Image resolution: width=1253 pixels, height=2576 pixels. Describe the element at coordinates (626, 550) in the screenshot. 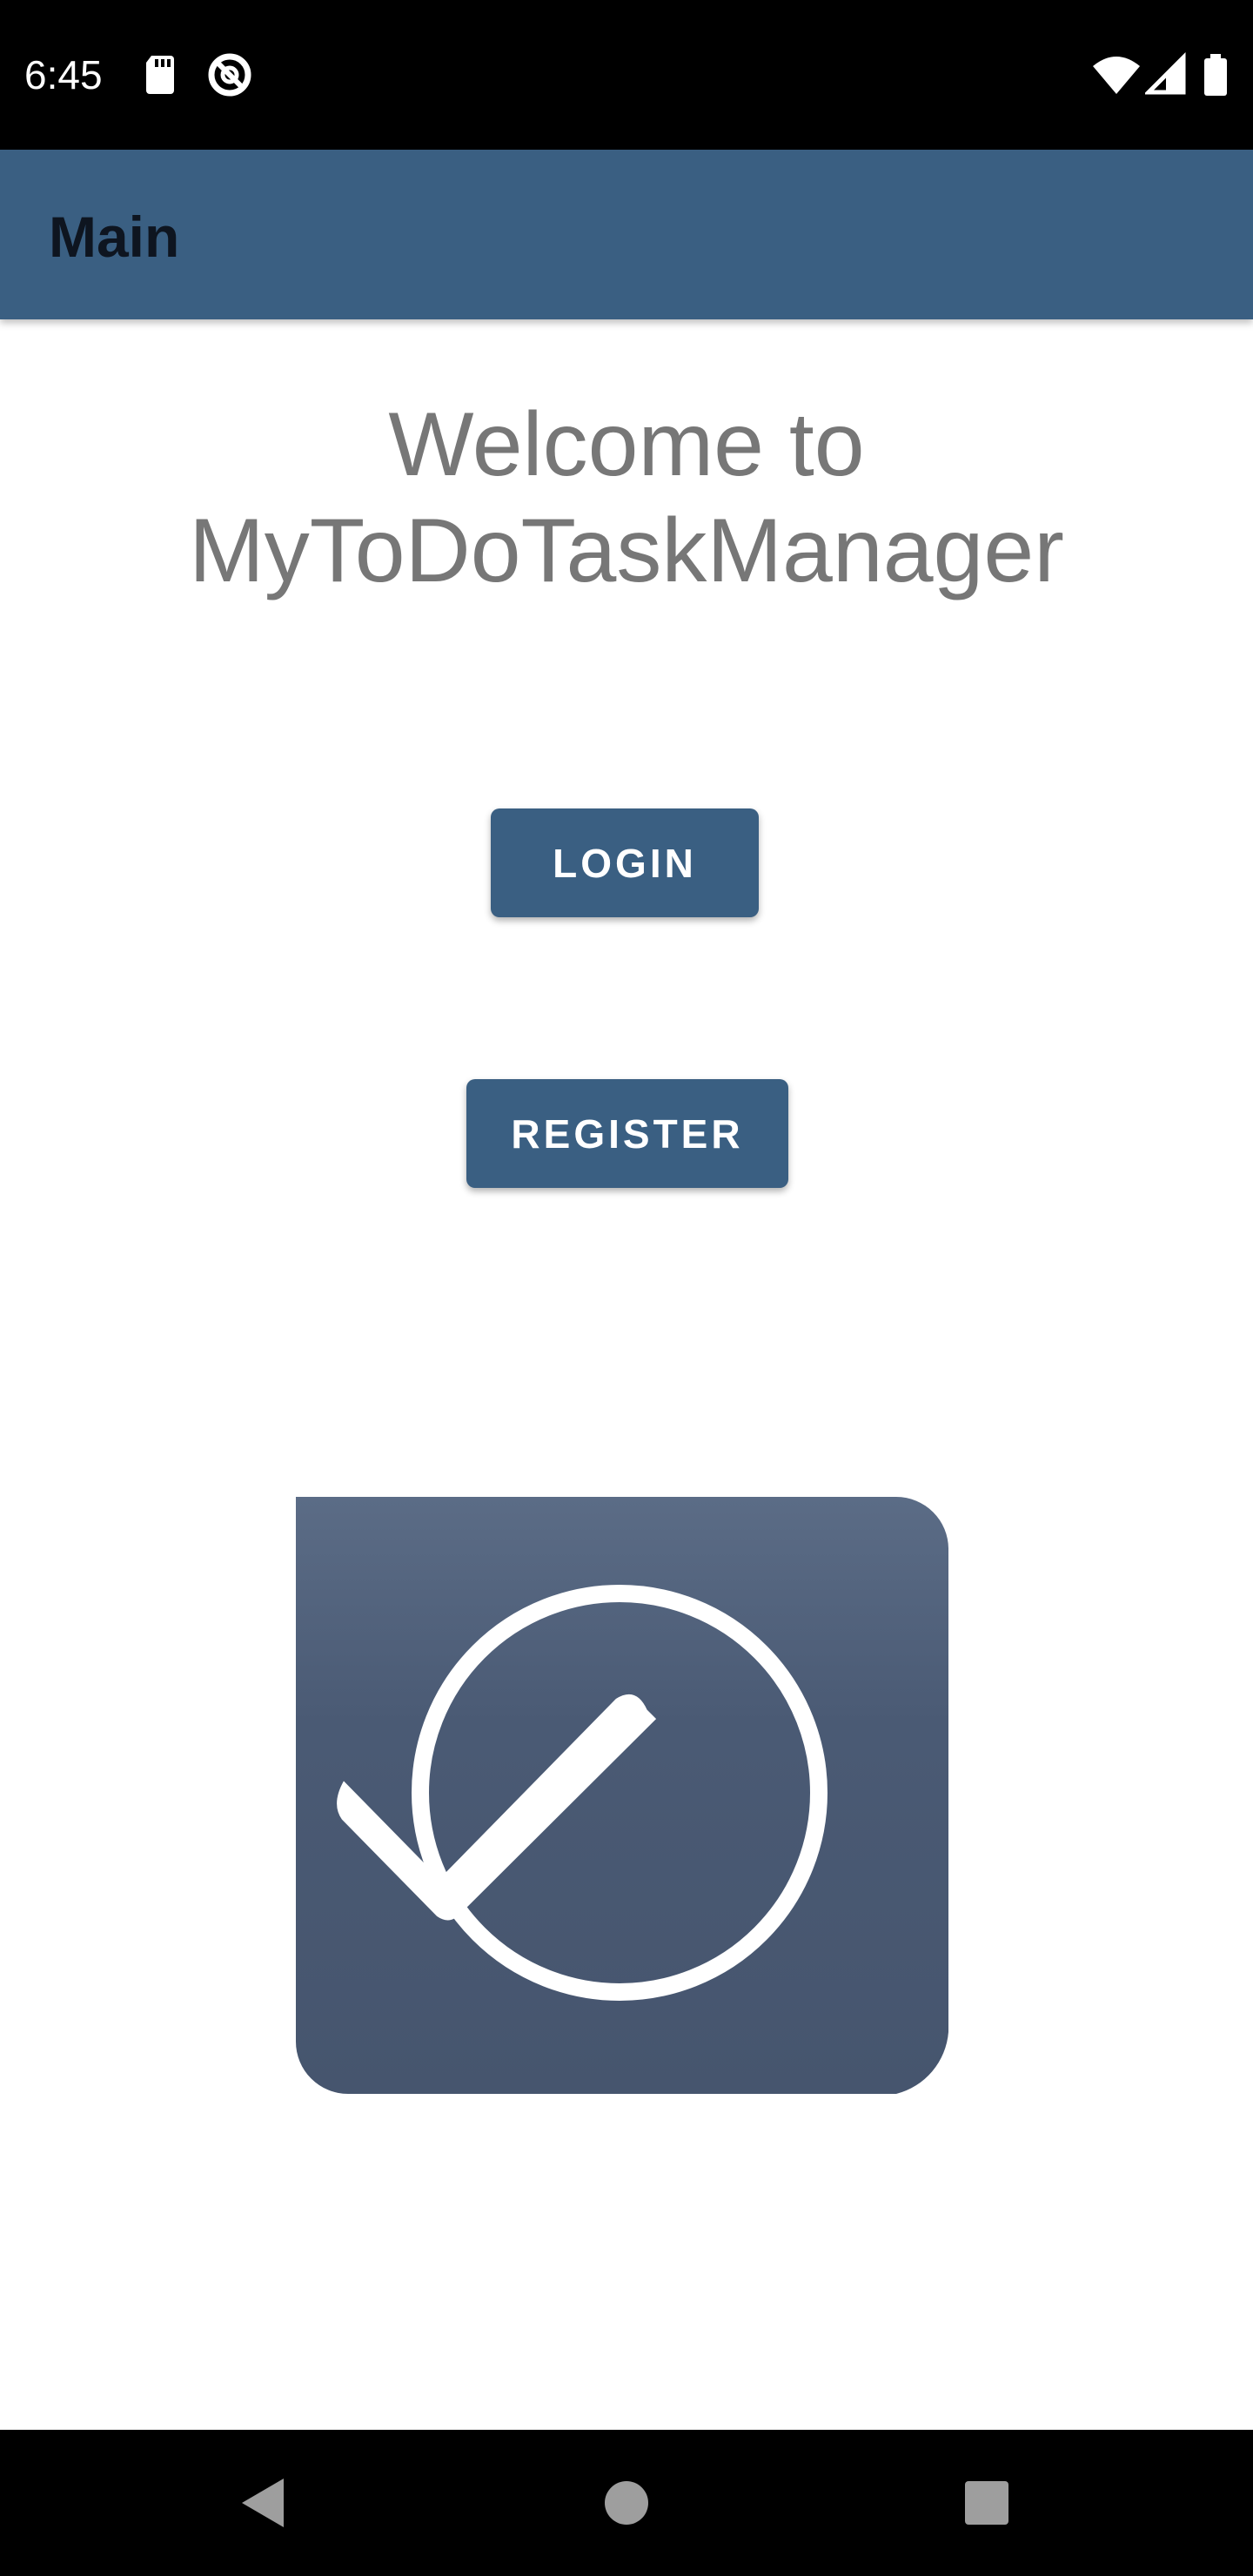

I see `welcome-line-2: MyToDoTaskManager` at that location.